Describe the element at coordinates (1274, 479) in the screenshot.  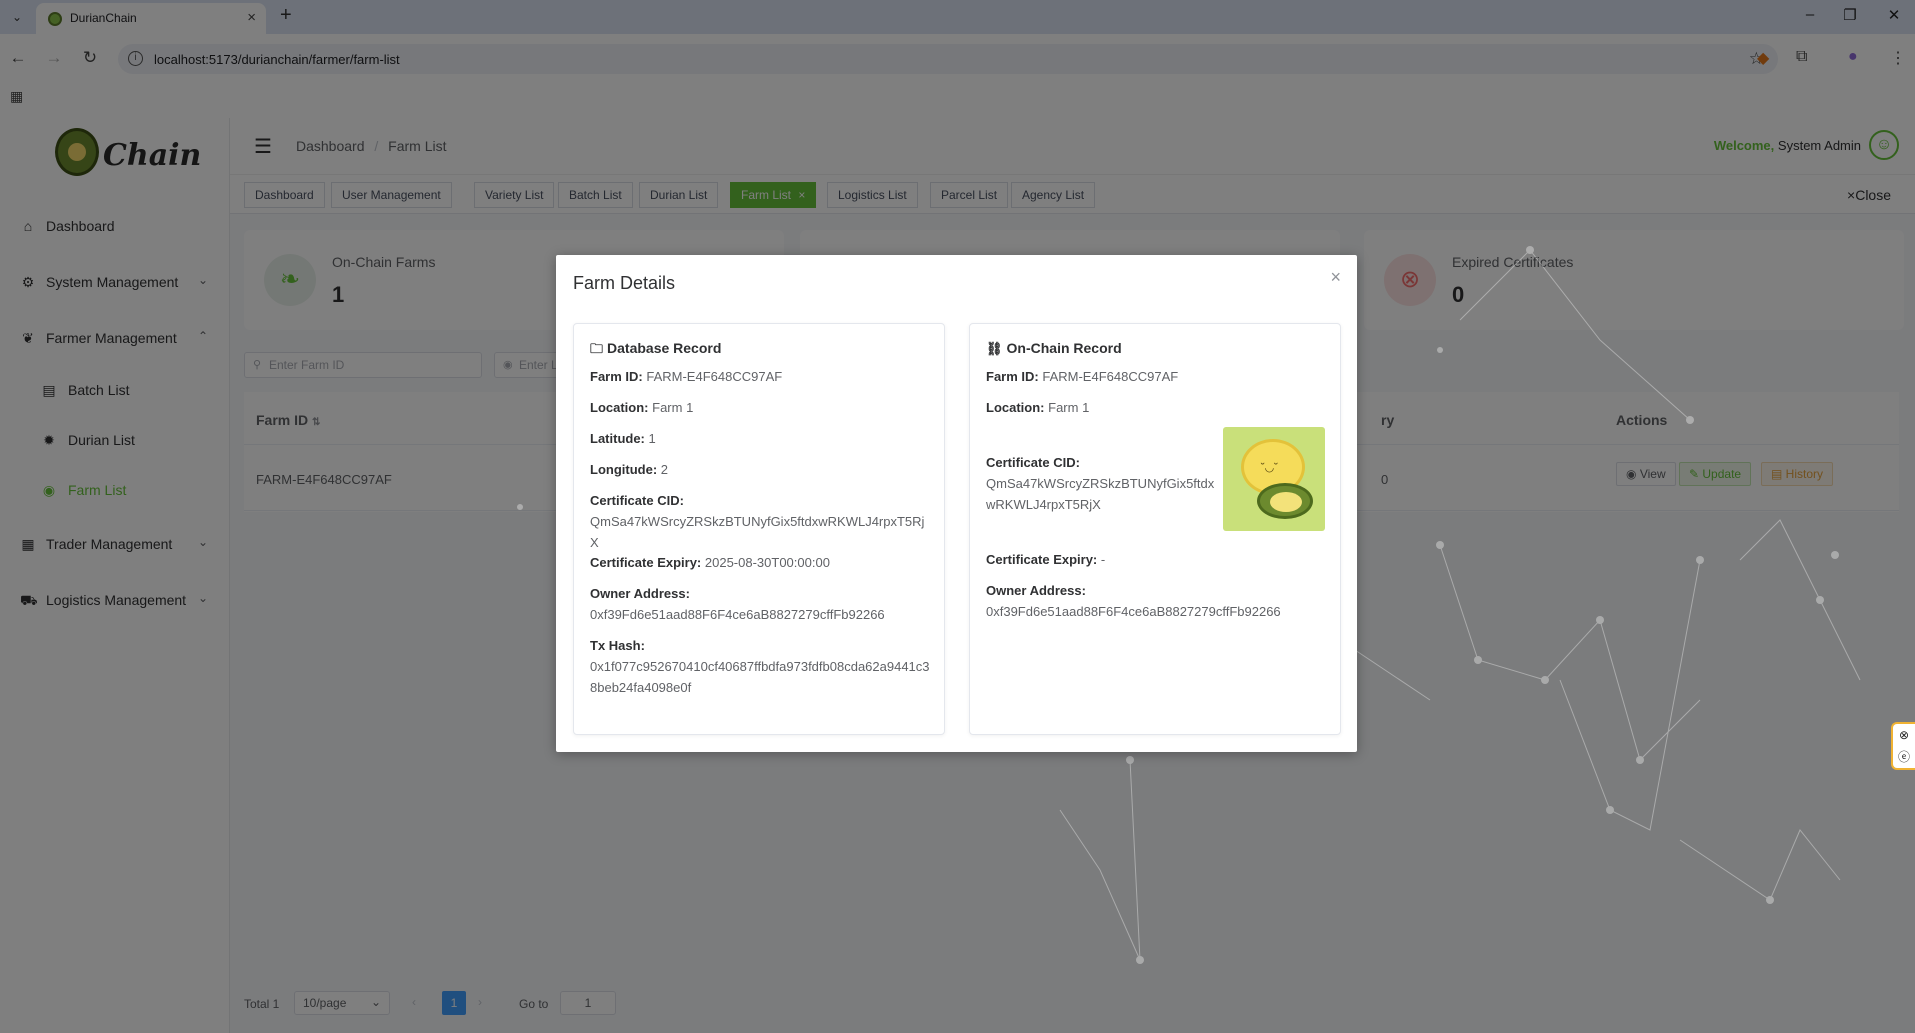
I see `certificate-image: ˘◡˘` at that location.